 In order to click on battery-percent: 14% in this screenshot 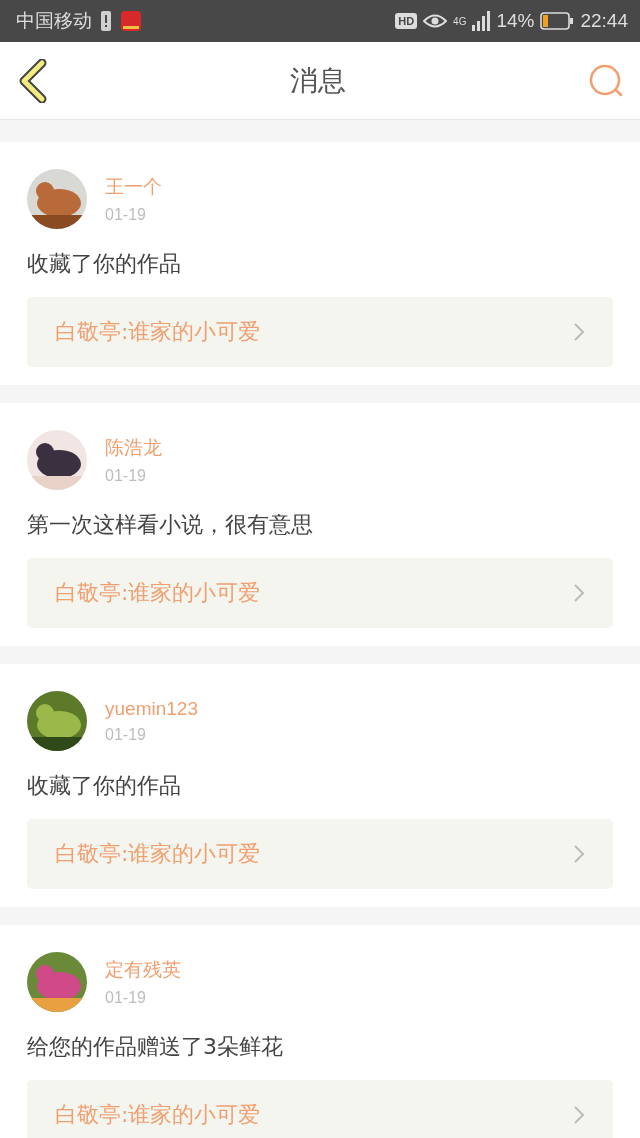, I will do `click(515, 21)`.